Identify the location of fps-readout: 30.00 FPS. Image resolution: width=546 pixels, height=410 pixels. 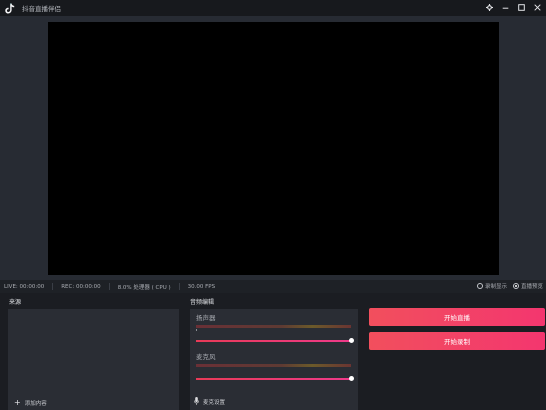
(201, 286).